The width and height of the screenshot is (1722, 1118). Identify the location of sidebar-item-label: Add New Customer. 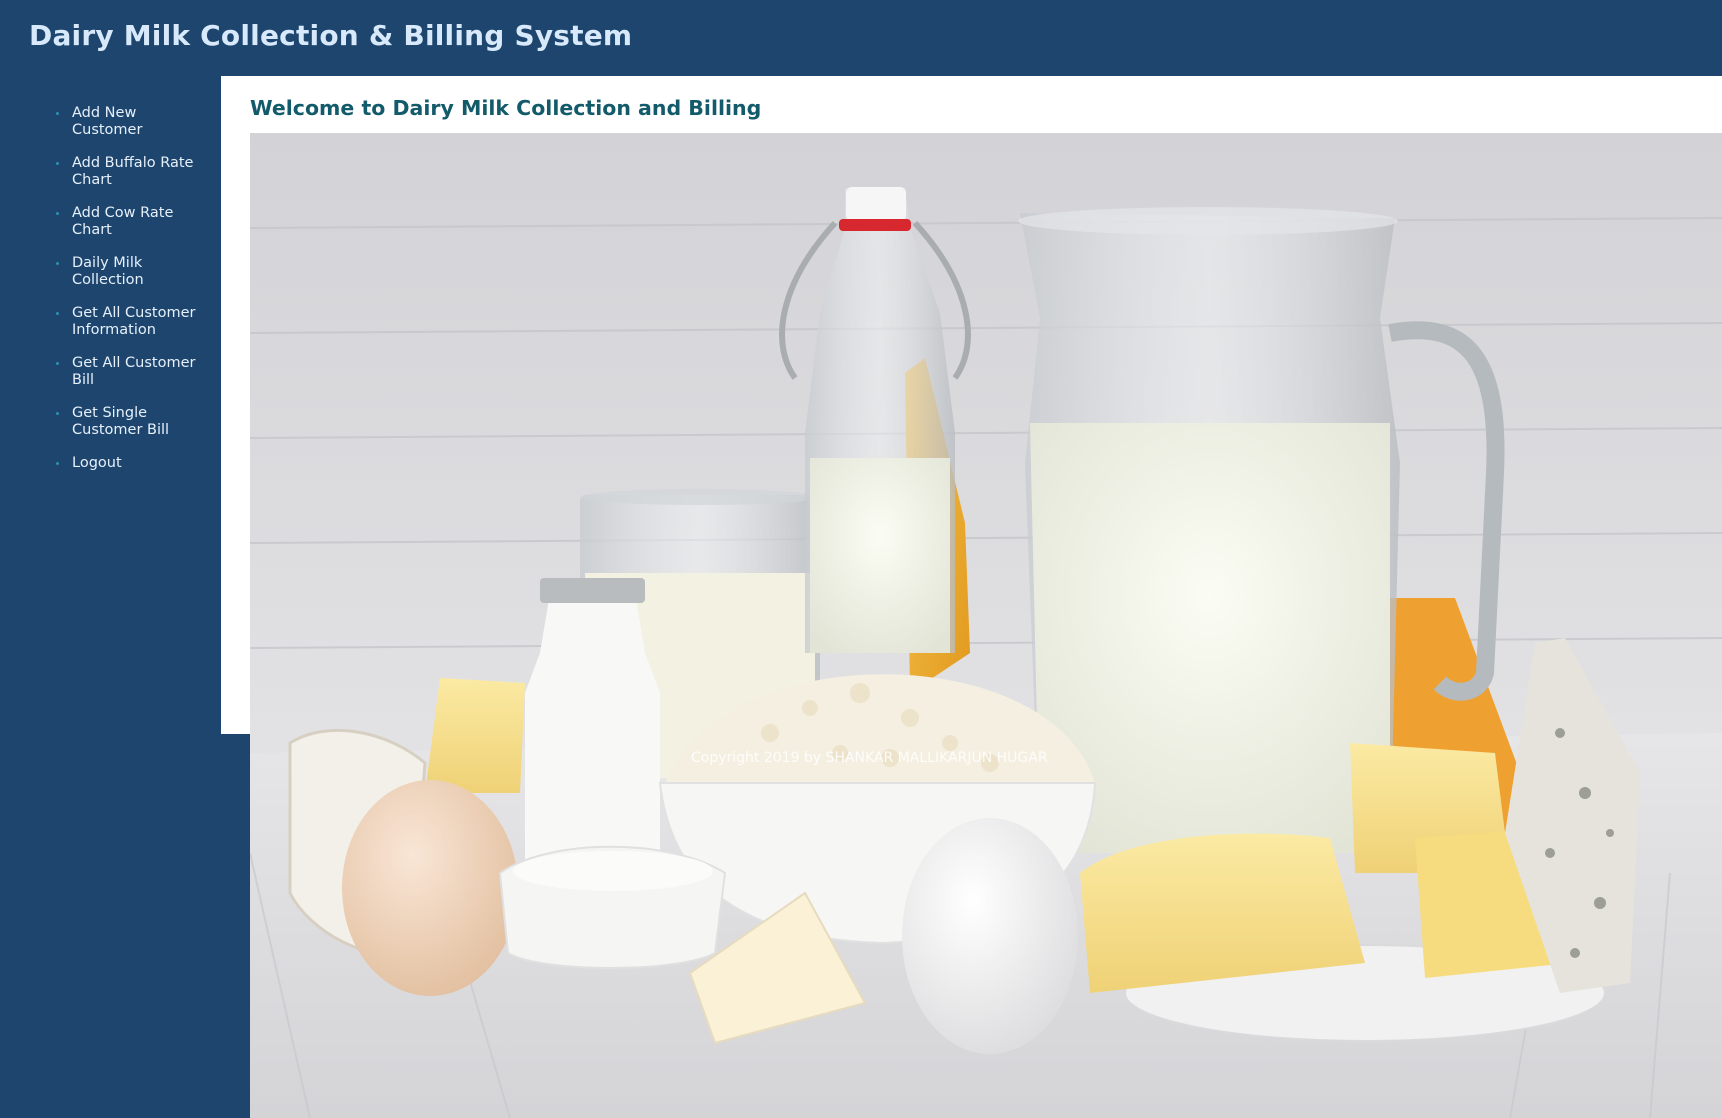
(135, 121).